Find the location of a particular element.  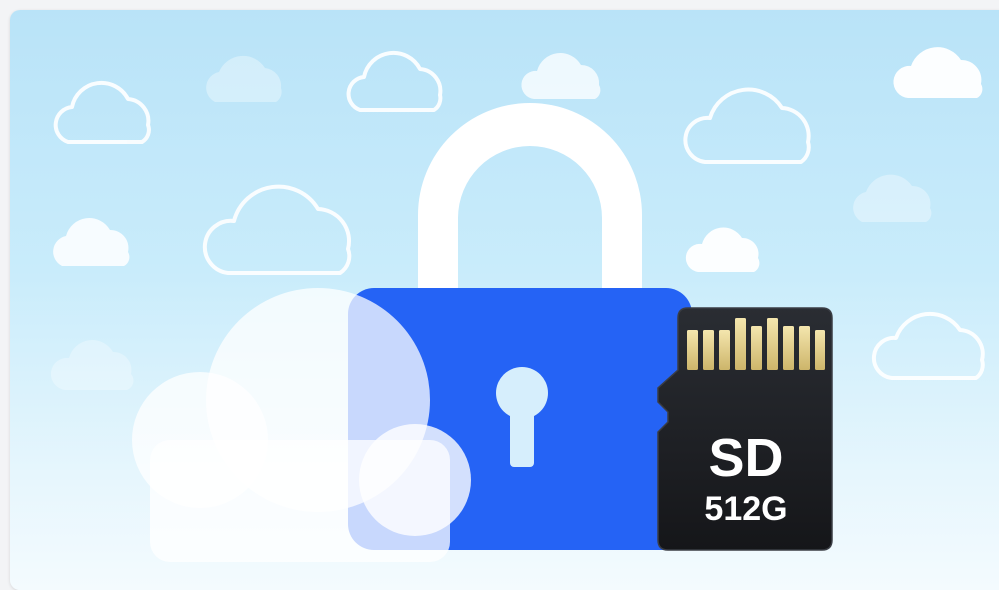

sd-card-label: SD is located at coordinates (745, 458).